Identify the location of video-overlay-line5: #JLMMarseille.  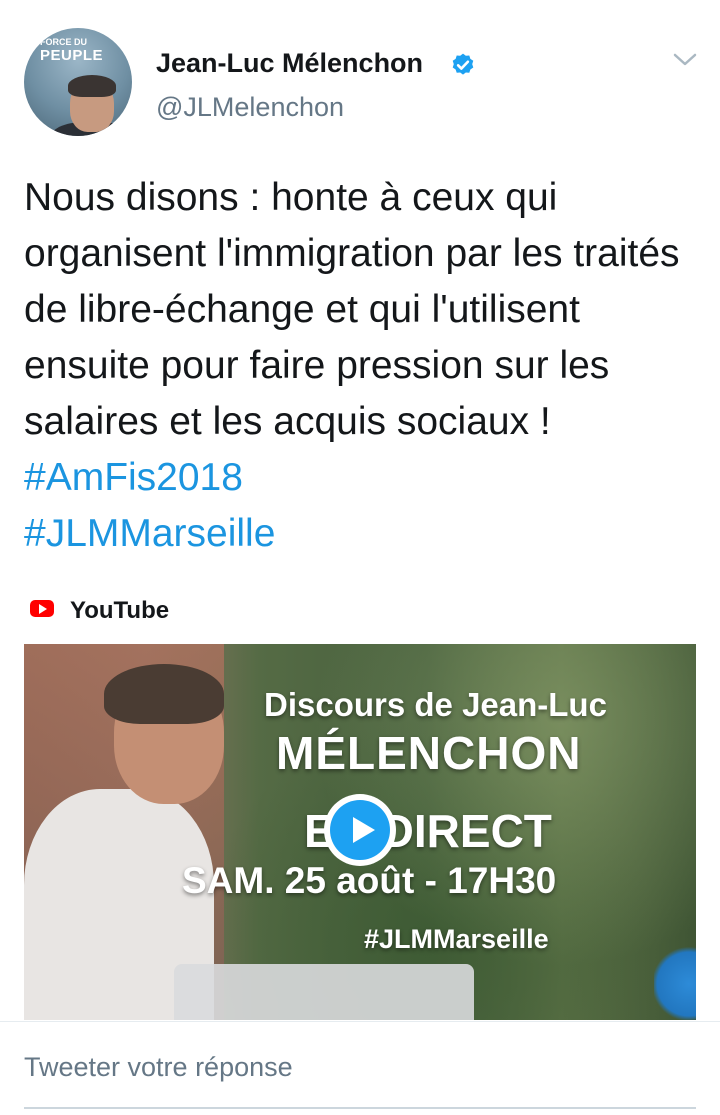
(456, 939).